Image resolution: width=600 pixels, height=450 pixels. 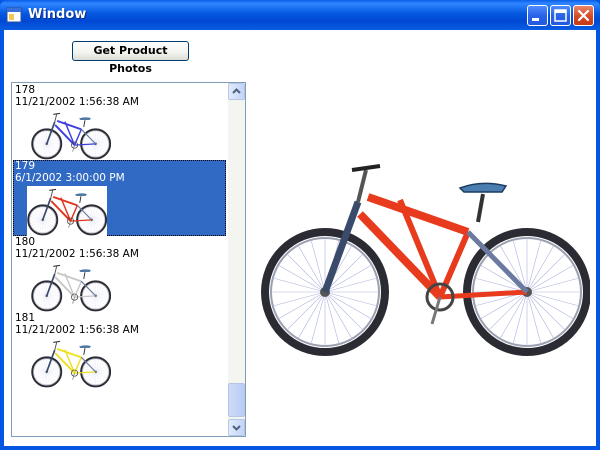 What do you see at coordinates (25, 90) in the screenshot?
I see `product-id: 178` at bounding box center [25, 90].